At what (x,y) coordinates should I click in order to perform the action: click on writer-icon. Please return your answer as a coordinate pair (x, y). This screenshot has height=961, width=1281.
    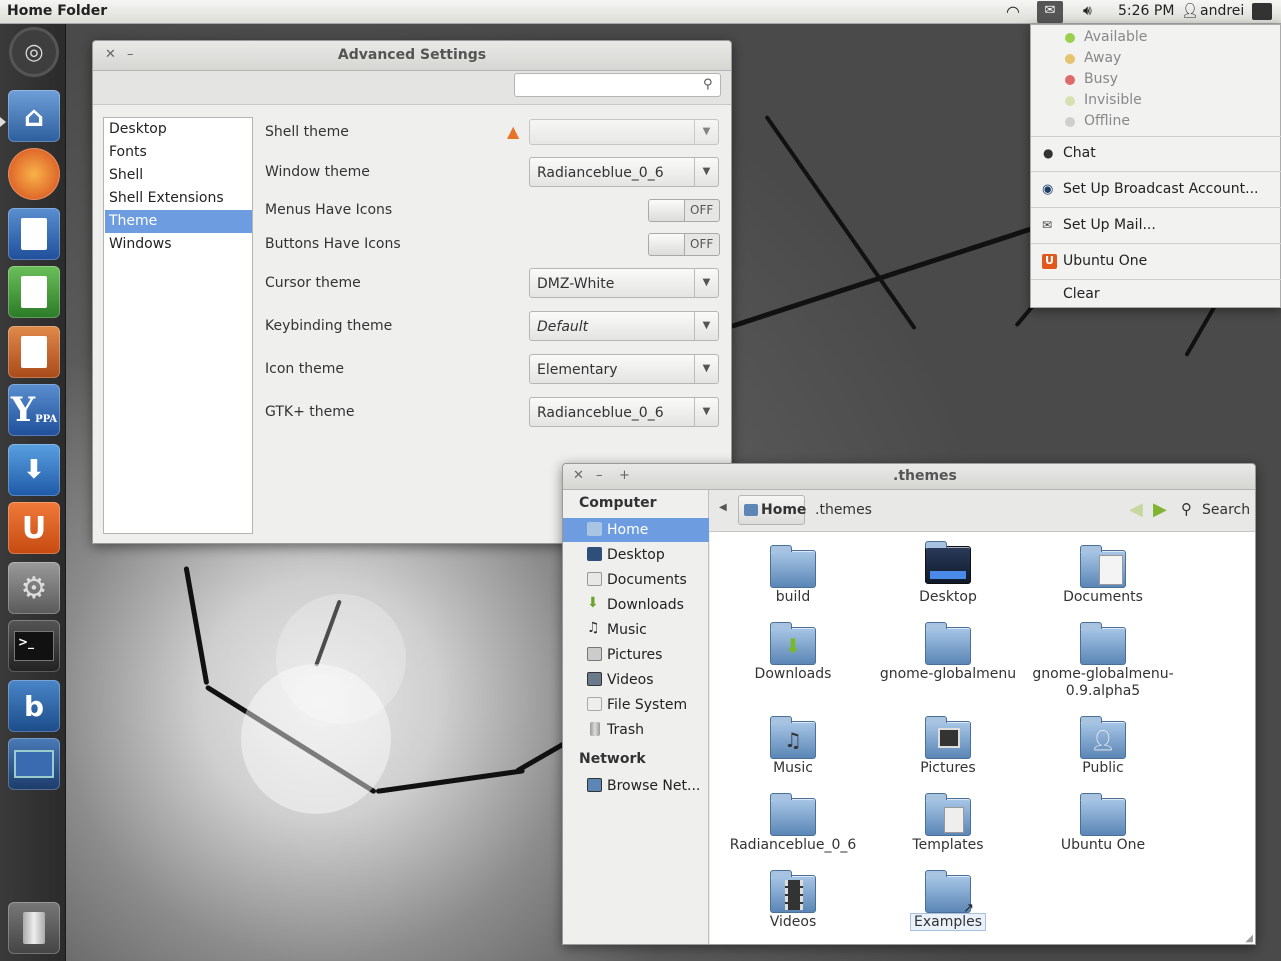
    Looking at the image, I should click on (34, 234).